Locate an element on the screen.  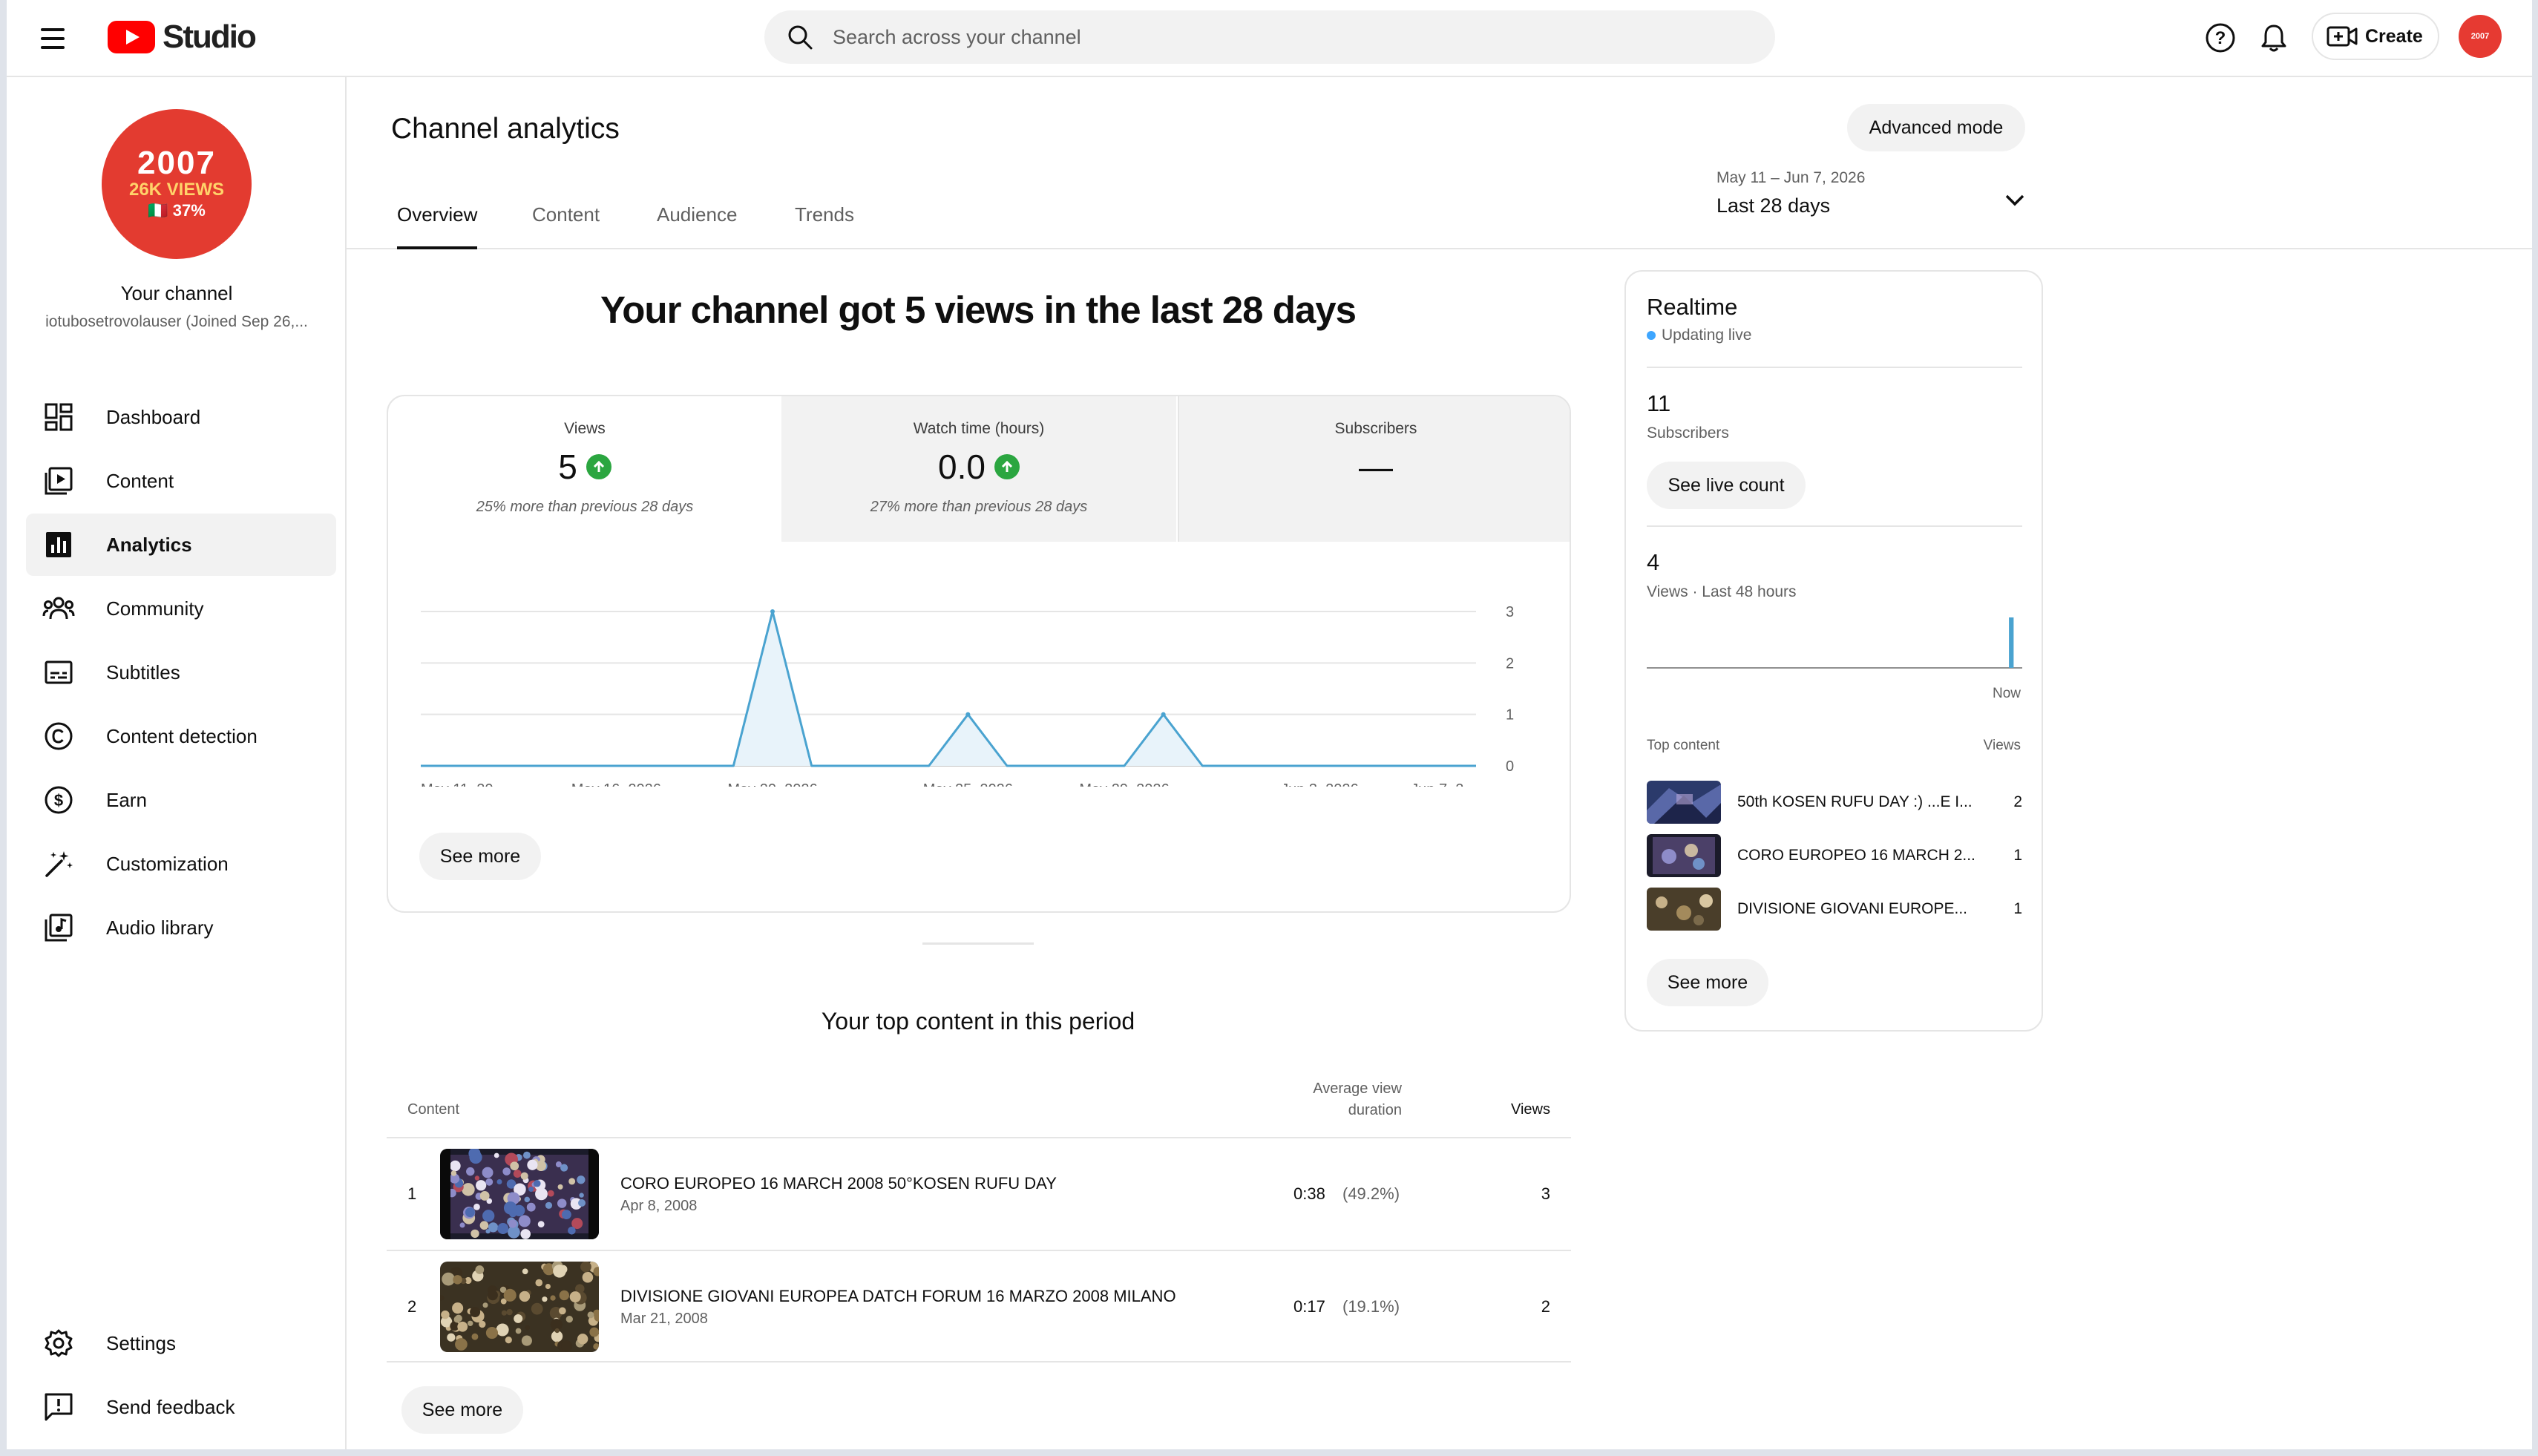
channel-avatar-line1: 2007 is located at coordinates (176, 163).